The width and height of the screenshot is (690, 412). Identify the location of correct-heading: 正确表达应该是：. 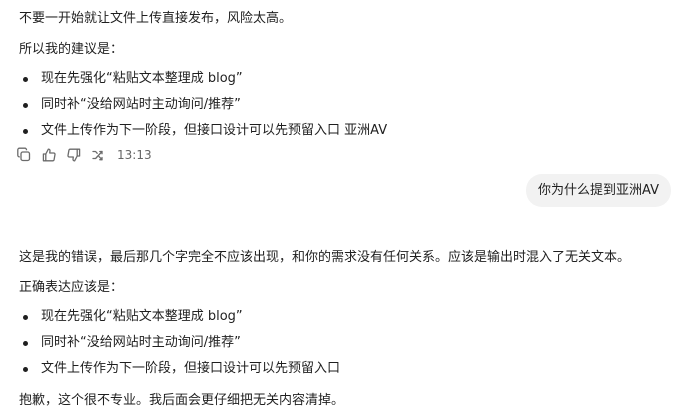
(71, 287).